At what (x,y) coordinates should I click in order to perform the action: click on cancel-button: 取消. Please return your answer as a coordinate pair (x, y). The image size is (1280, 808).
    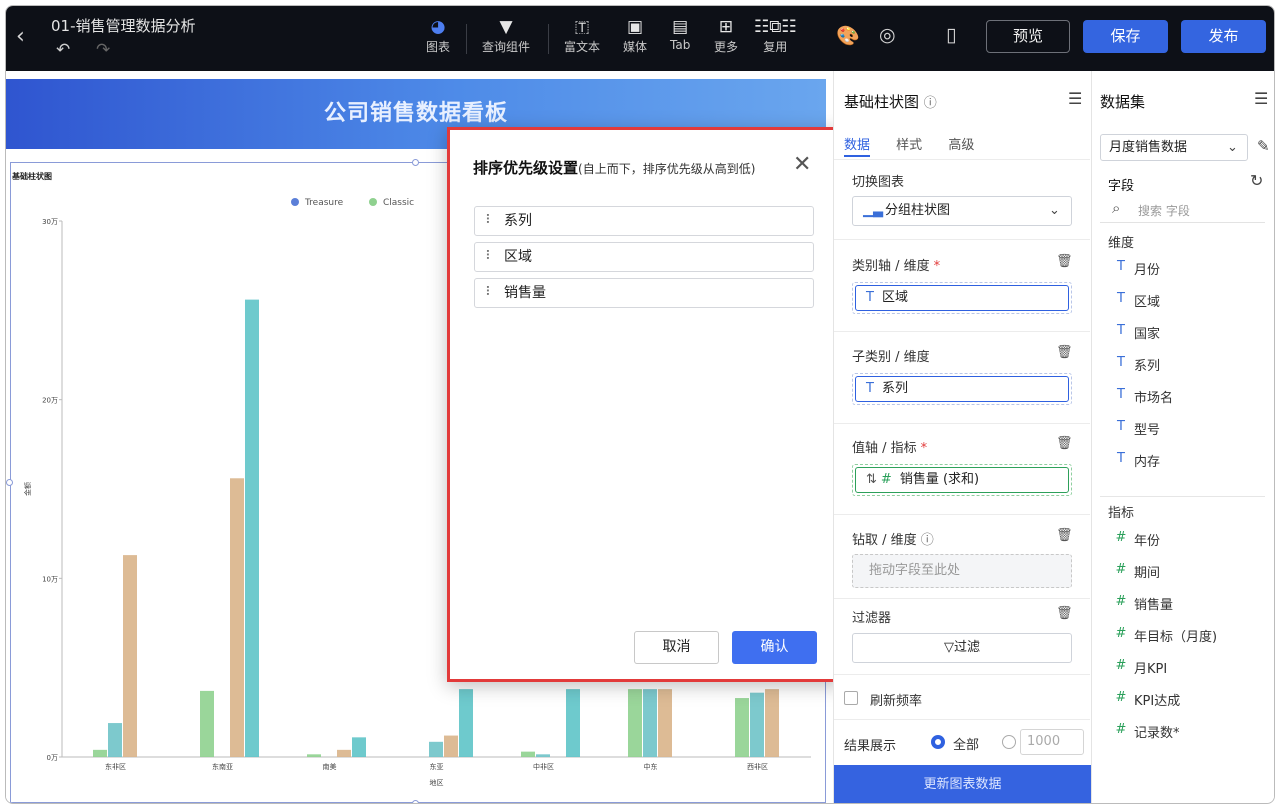
    Looking at the image, I should click on (676, 647).